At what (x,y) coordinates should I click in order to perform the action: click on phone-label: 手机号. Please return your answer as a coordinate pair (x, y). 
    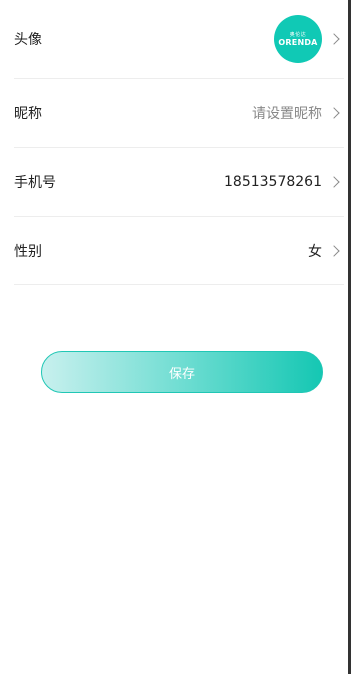
    Looking at the image, I should click on (35, 183).